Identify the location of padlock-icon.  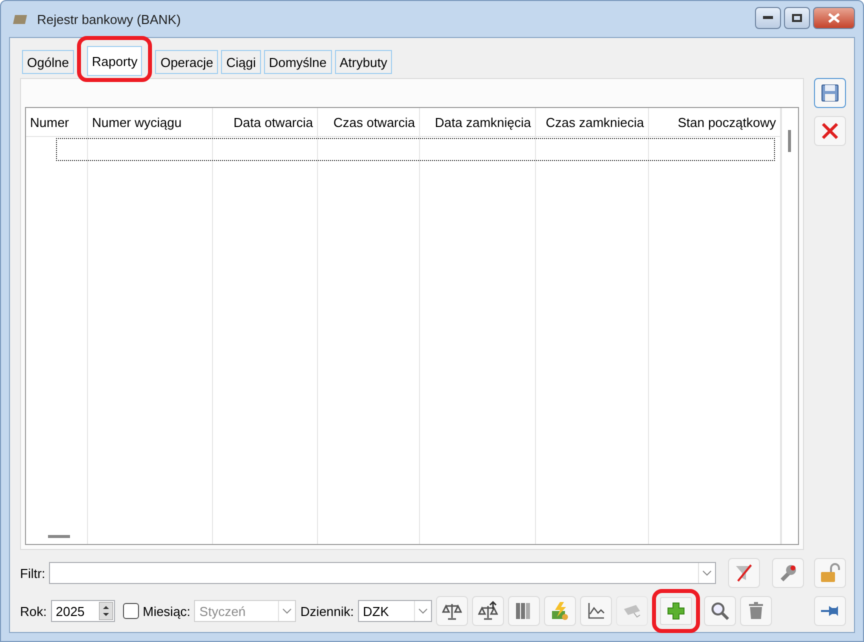
(830, 573).